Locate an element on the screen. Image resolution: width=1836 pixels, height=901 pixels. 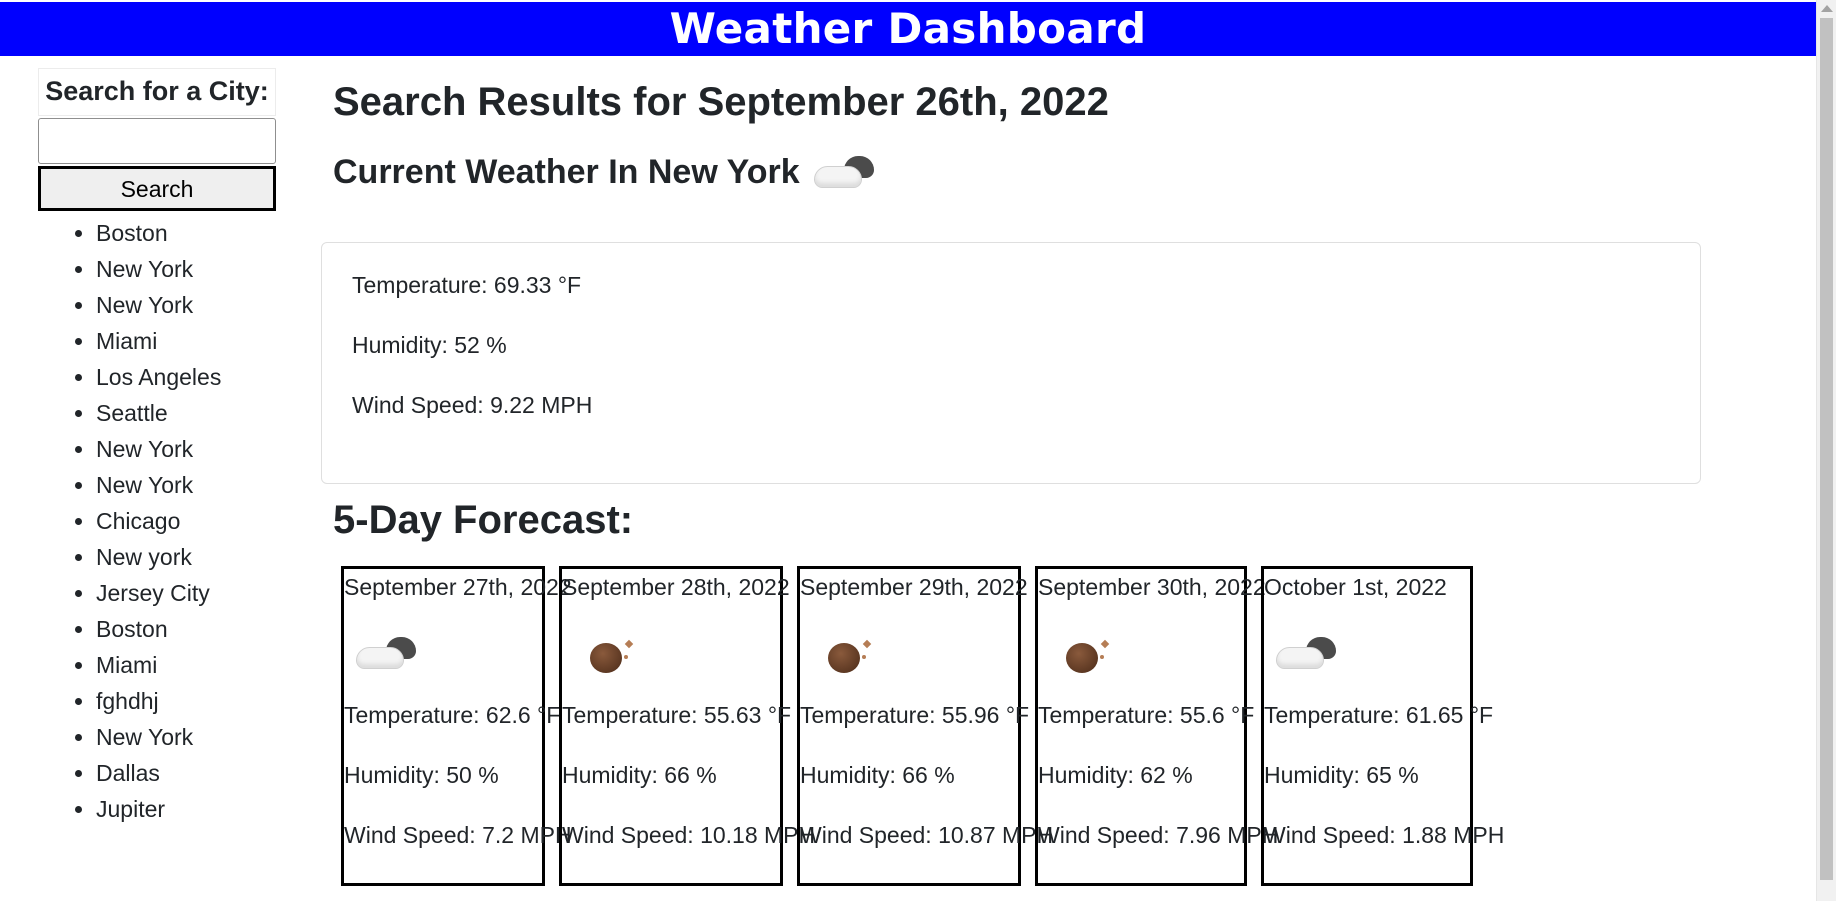
history-item: Los Angeles is located at coordinates (186, 377).